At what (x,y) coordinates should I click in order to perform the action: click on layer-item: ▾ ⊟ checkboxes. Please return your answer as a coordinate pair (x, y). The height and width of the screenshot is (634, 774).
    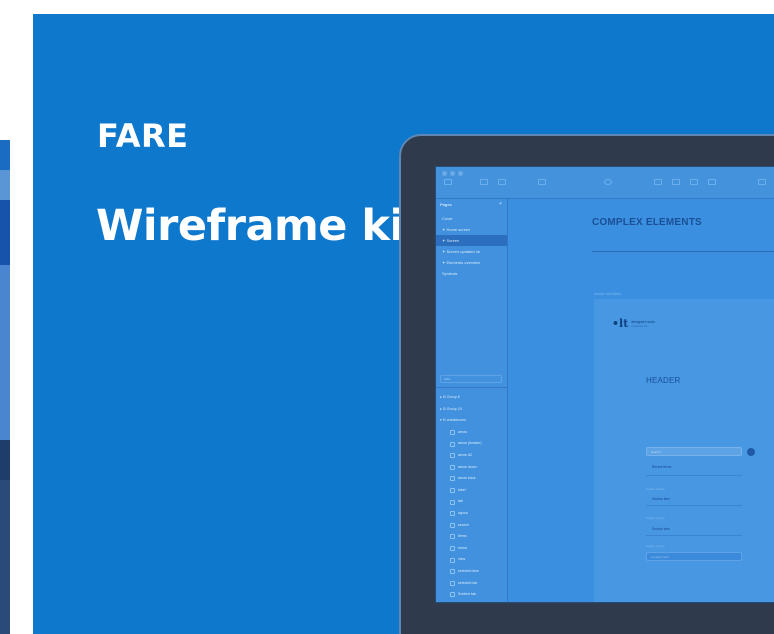
    Looking at the image, I should click on (471, 421).